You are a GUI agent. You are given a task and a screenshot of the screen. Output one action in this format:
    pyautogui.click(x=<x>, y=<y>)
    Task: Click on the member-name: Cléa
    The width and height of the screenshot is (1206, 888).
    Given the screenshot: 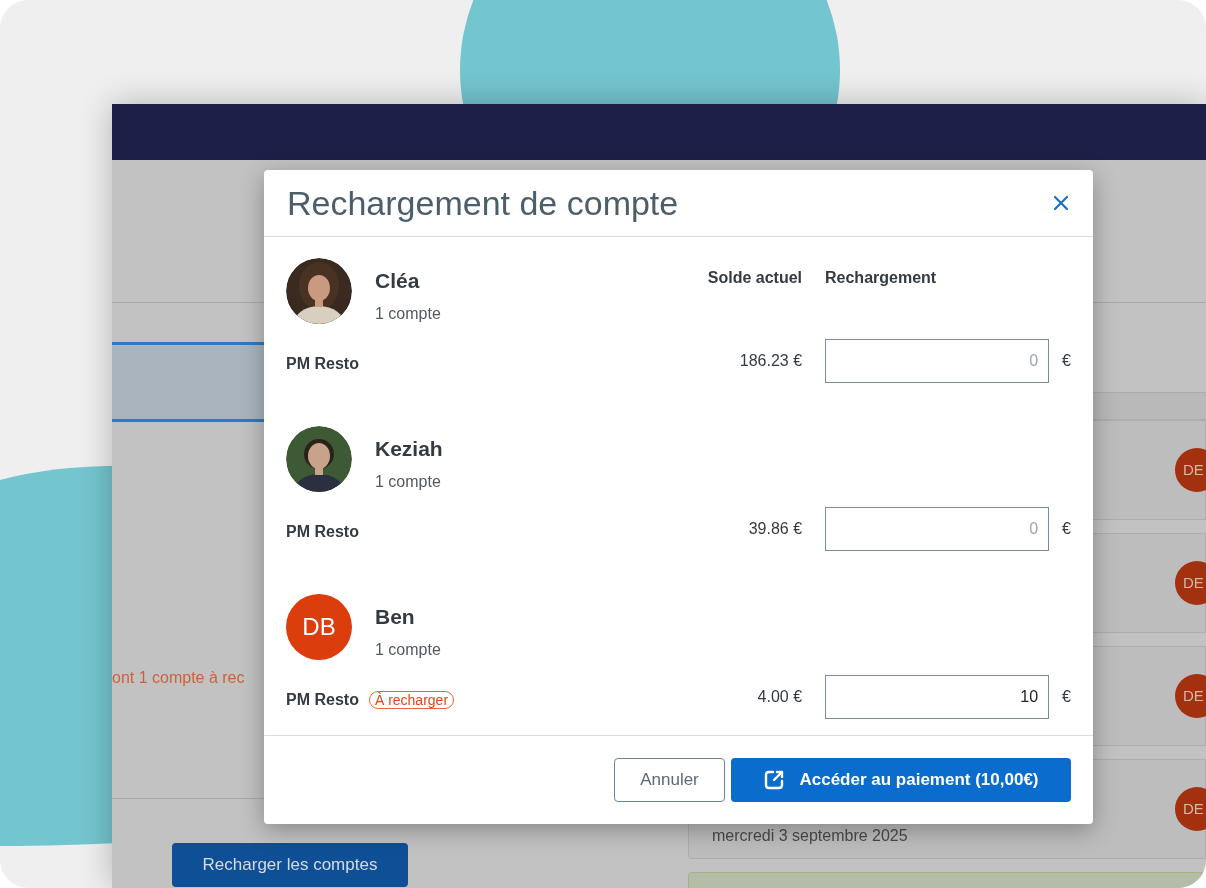 What is the action you would take?
    pyautogui.click(x=398, y=281)
    